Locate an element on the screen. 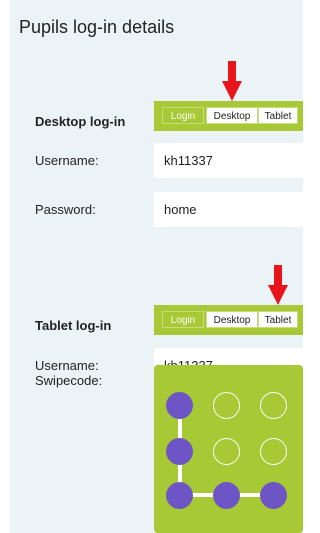 Image resolution: width=320 pixels, height=533 pixels. swipecode-label: Swipecode: is located at coordinates (69, 380).